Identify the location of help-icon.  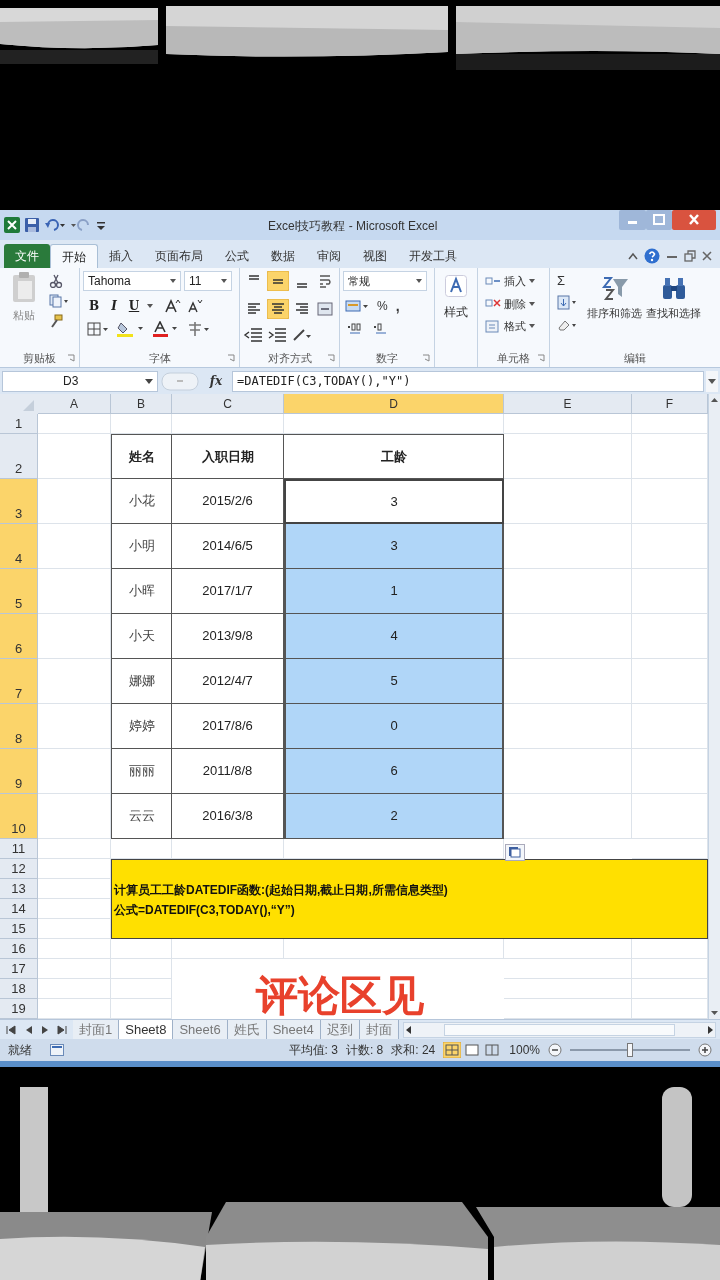
(652, 256).